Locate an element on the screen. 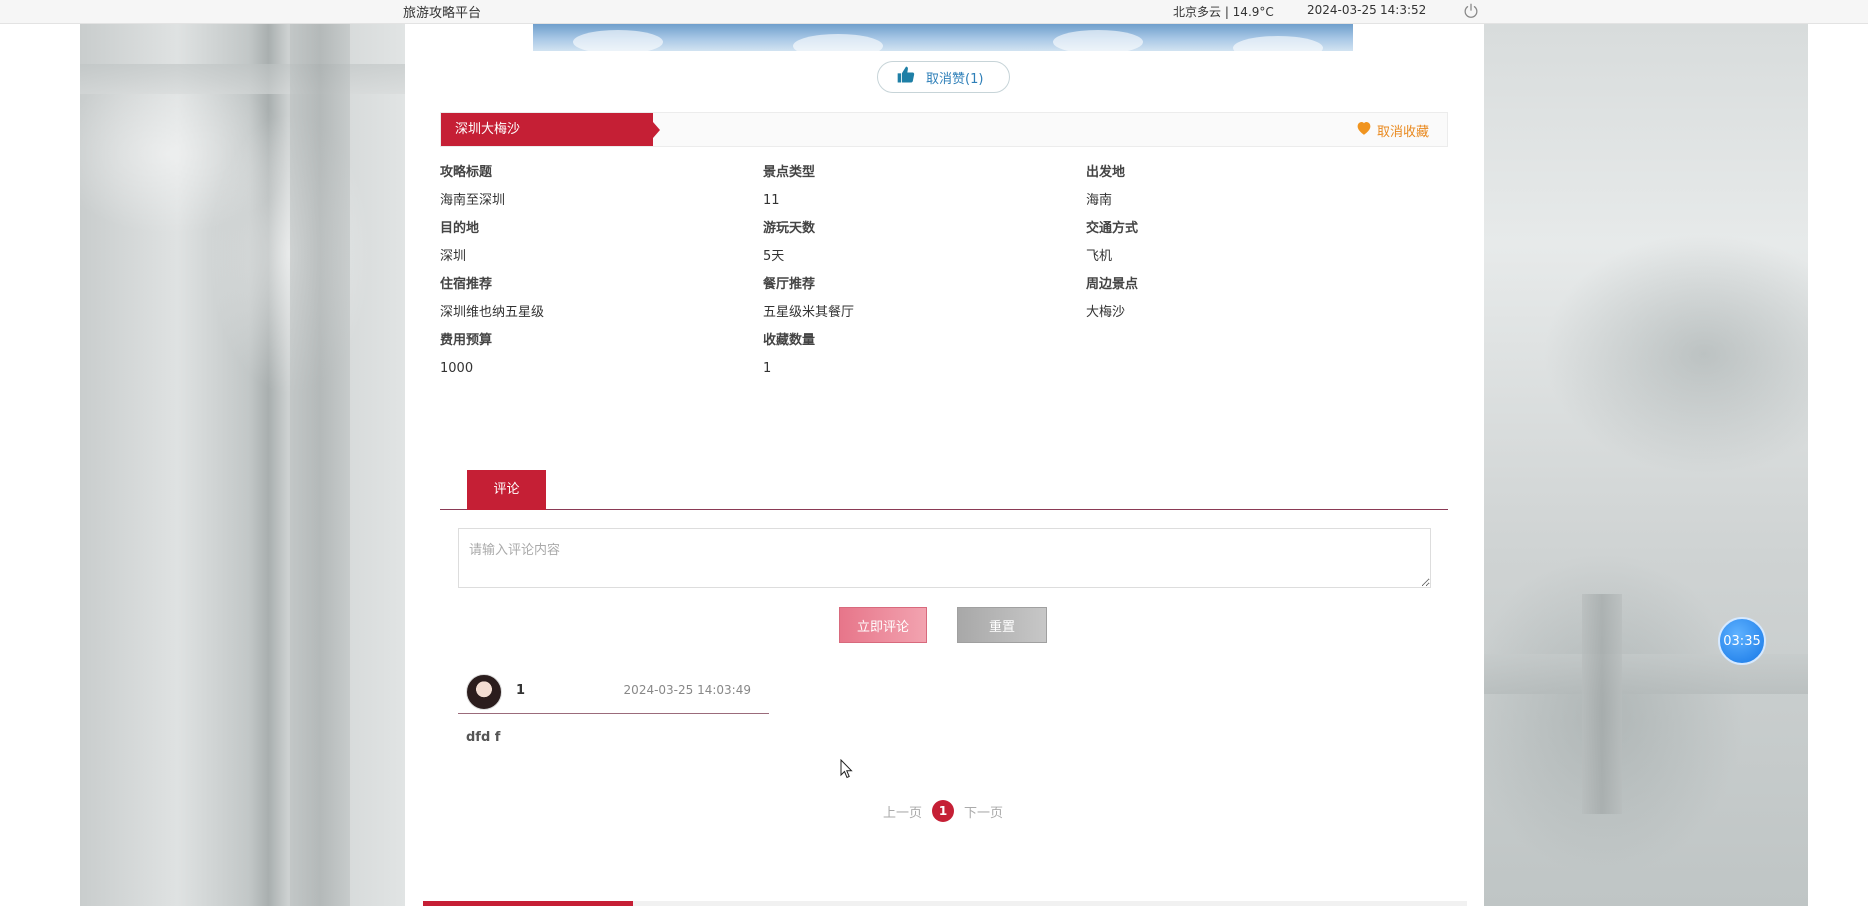 The image size is (1868, 906). comment-input is located at coordinates (944, 558).